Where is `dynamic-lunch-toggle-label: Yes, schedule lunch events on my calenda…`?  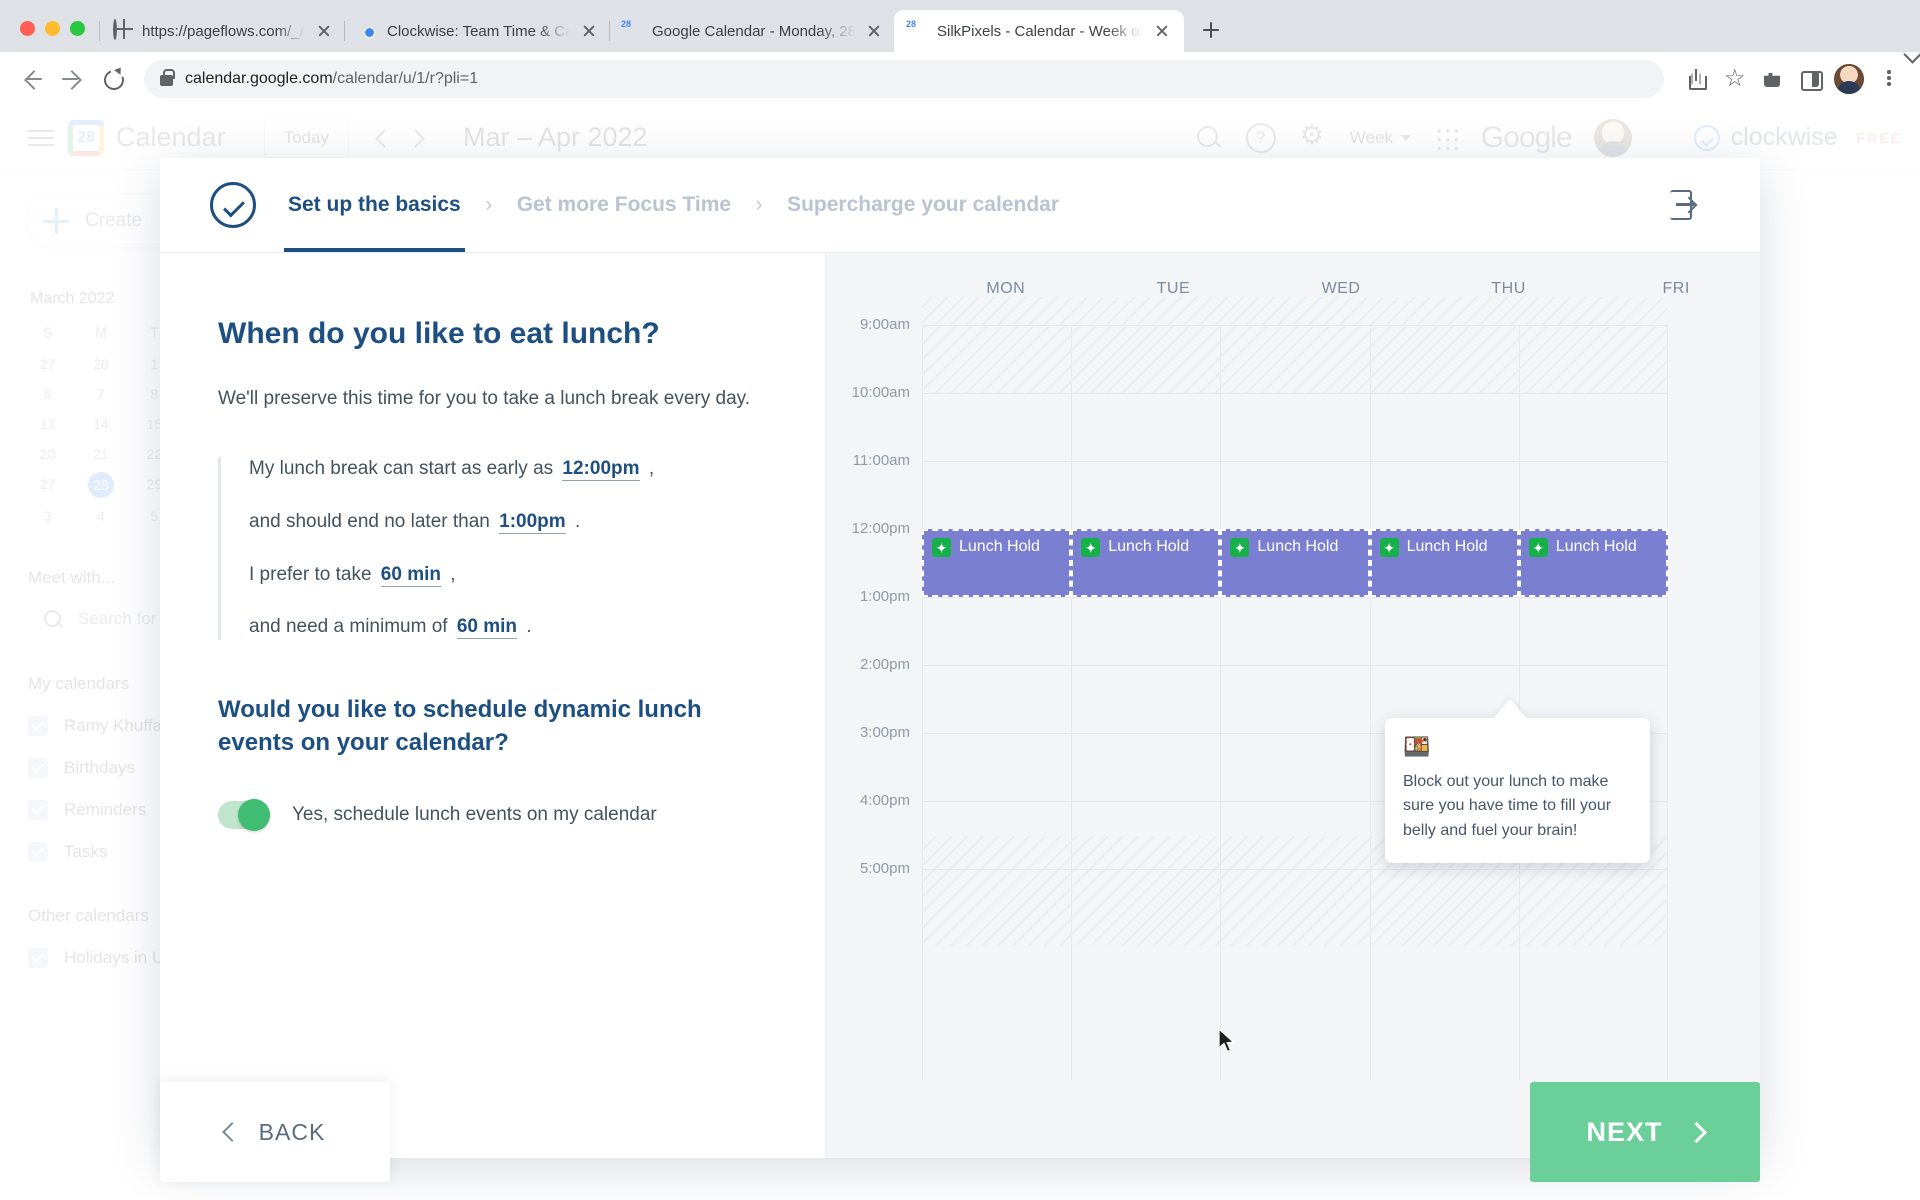 dynamic-lunch-toggle-label: Yes, schedule lunch events on my calenda… is located at coordinates (474, 814).